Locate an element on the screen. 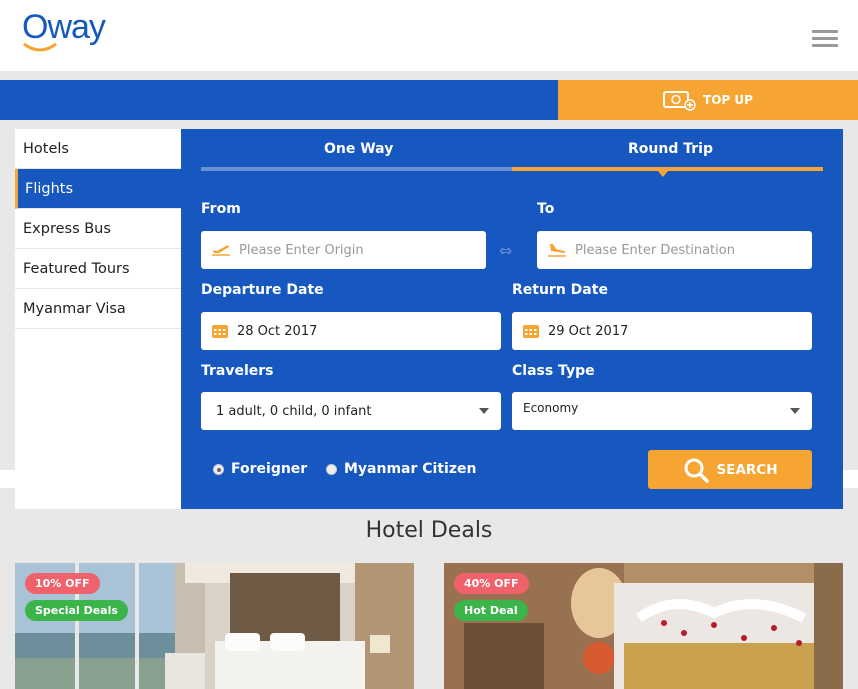 This screenshot has height=689, width=858. sidebar-item-express-bus: Express Bus is located at coordinates (98, 229).